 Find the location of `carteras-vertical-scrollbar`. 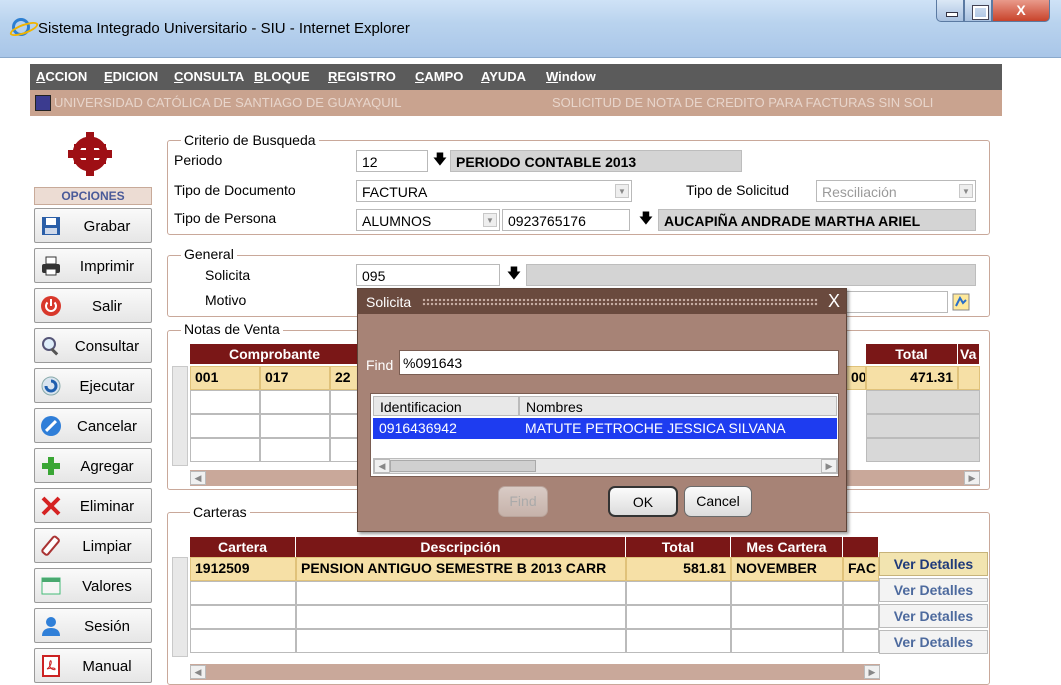

carteras-vertical-scrollbar is located at coordinates (180, 607).